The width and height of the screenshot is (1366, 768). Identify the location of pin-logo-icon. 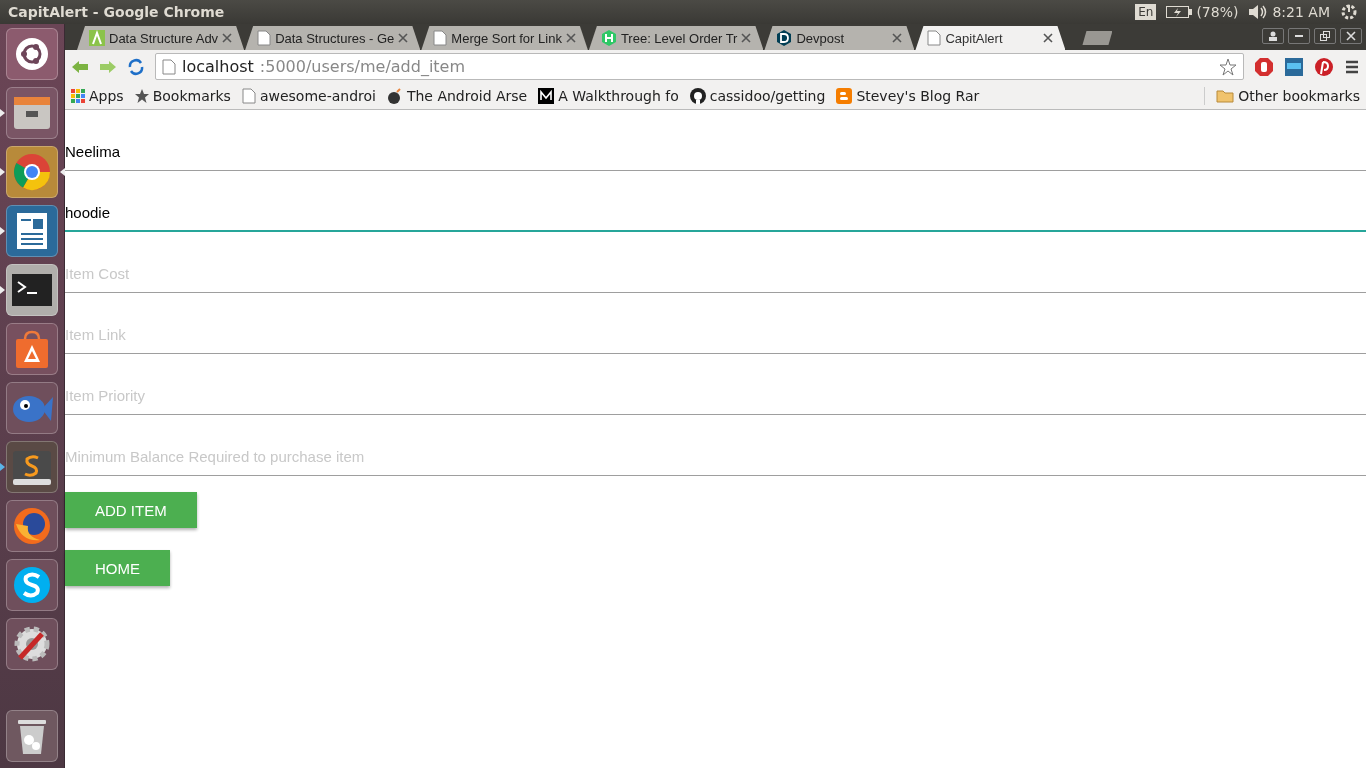
(1324, 66).